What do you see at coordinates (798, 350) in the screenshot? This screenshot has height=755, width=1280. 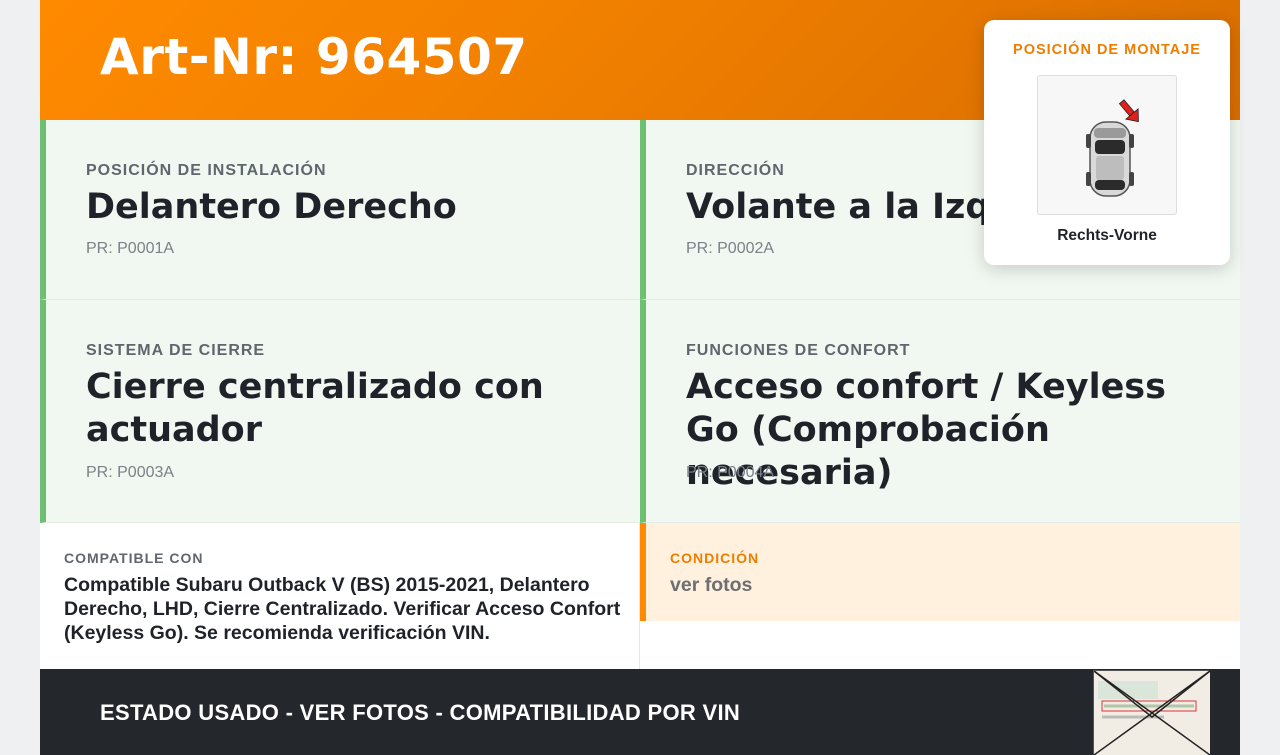 I see `detail-label: FUNCIONES DE CONFORT` at bounding box center [798, 350].